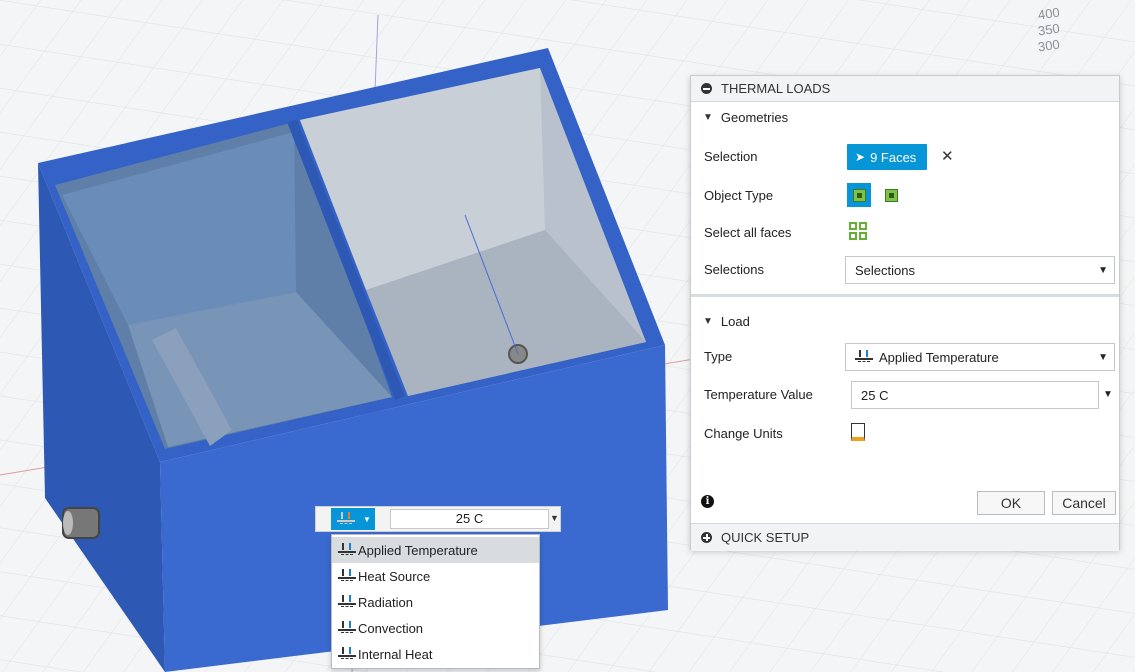 This screenshot has height=672, width=1135. What do you see at coordinates (347, 628) in the screenshot?
I see `convection-icon` at bounding box center [347, 628].